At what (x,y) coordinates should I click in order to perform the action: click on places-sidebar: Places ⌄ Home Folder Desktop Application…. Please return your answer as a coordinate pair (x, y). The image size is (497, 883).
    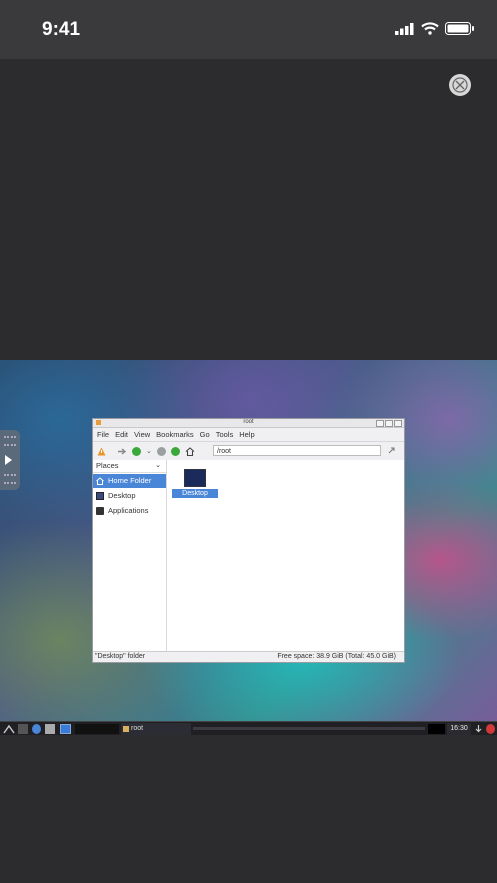
    Looking at the image, I should click on (130, 556).